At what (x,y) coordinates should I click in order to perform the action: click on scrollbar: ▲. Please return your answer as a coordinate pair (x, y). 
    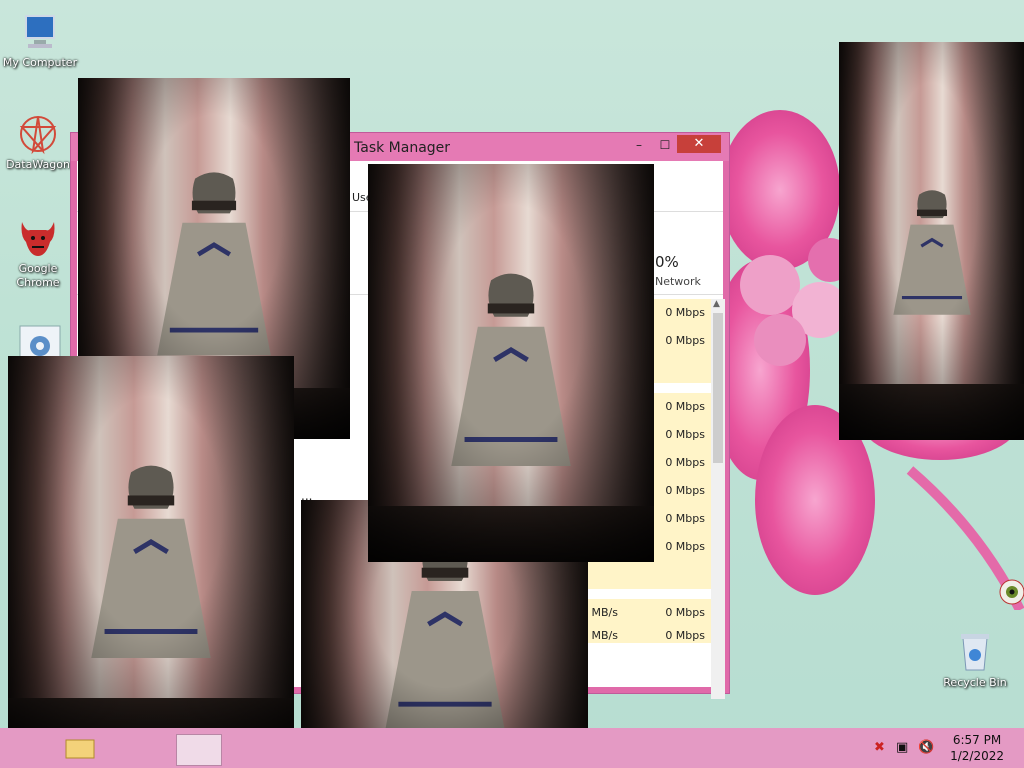
    Looking at the image, I should click on (718, 499).